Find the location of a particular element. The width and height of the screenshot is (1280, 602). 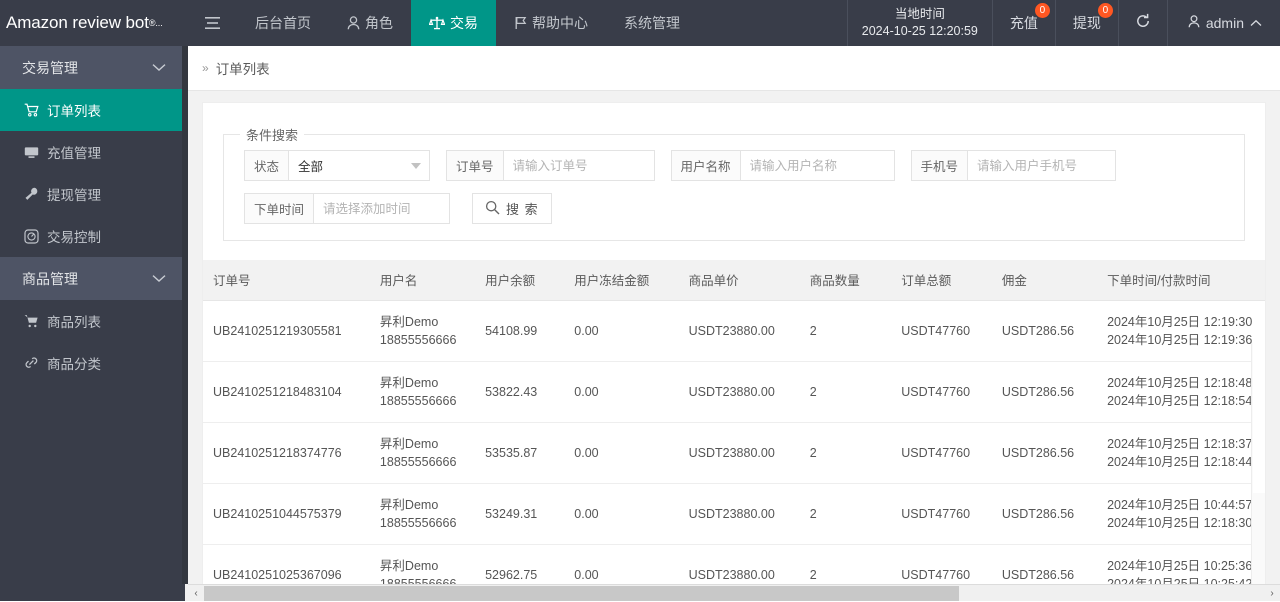

table-vertical-scrollbar: ⌄ is located at coordinates (1258, 472).